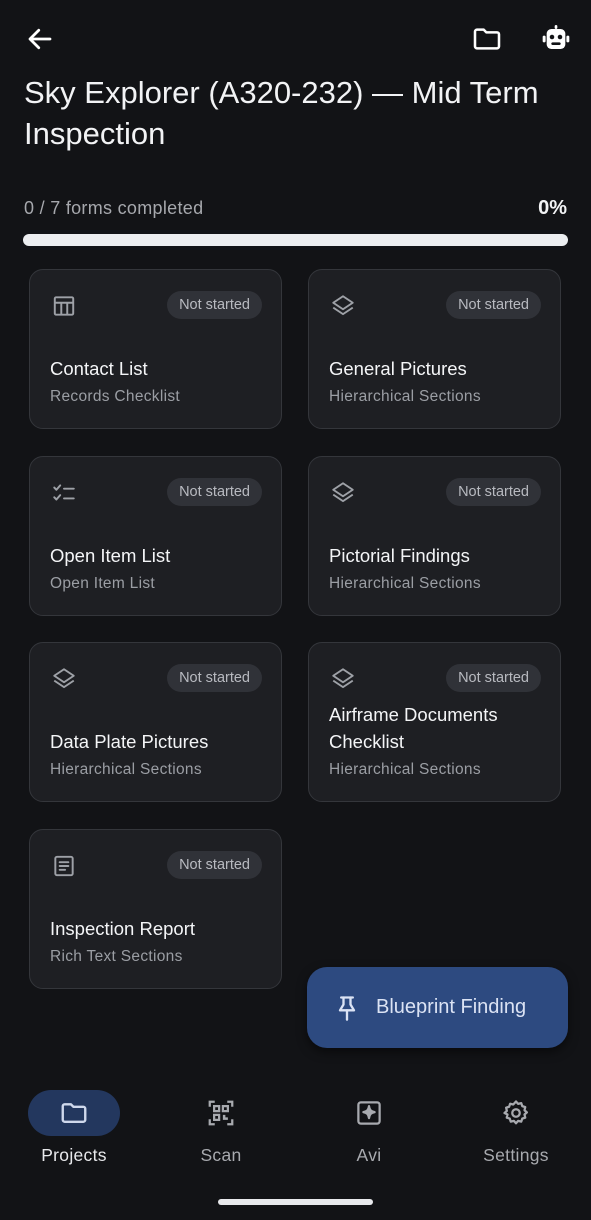  What do you see at coordinates (399, 555) in the screenshot?
I see `form-title: Pictorial Findings` at bounding box center [399, 555].